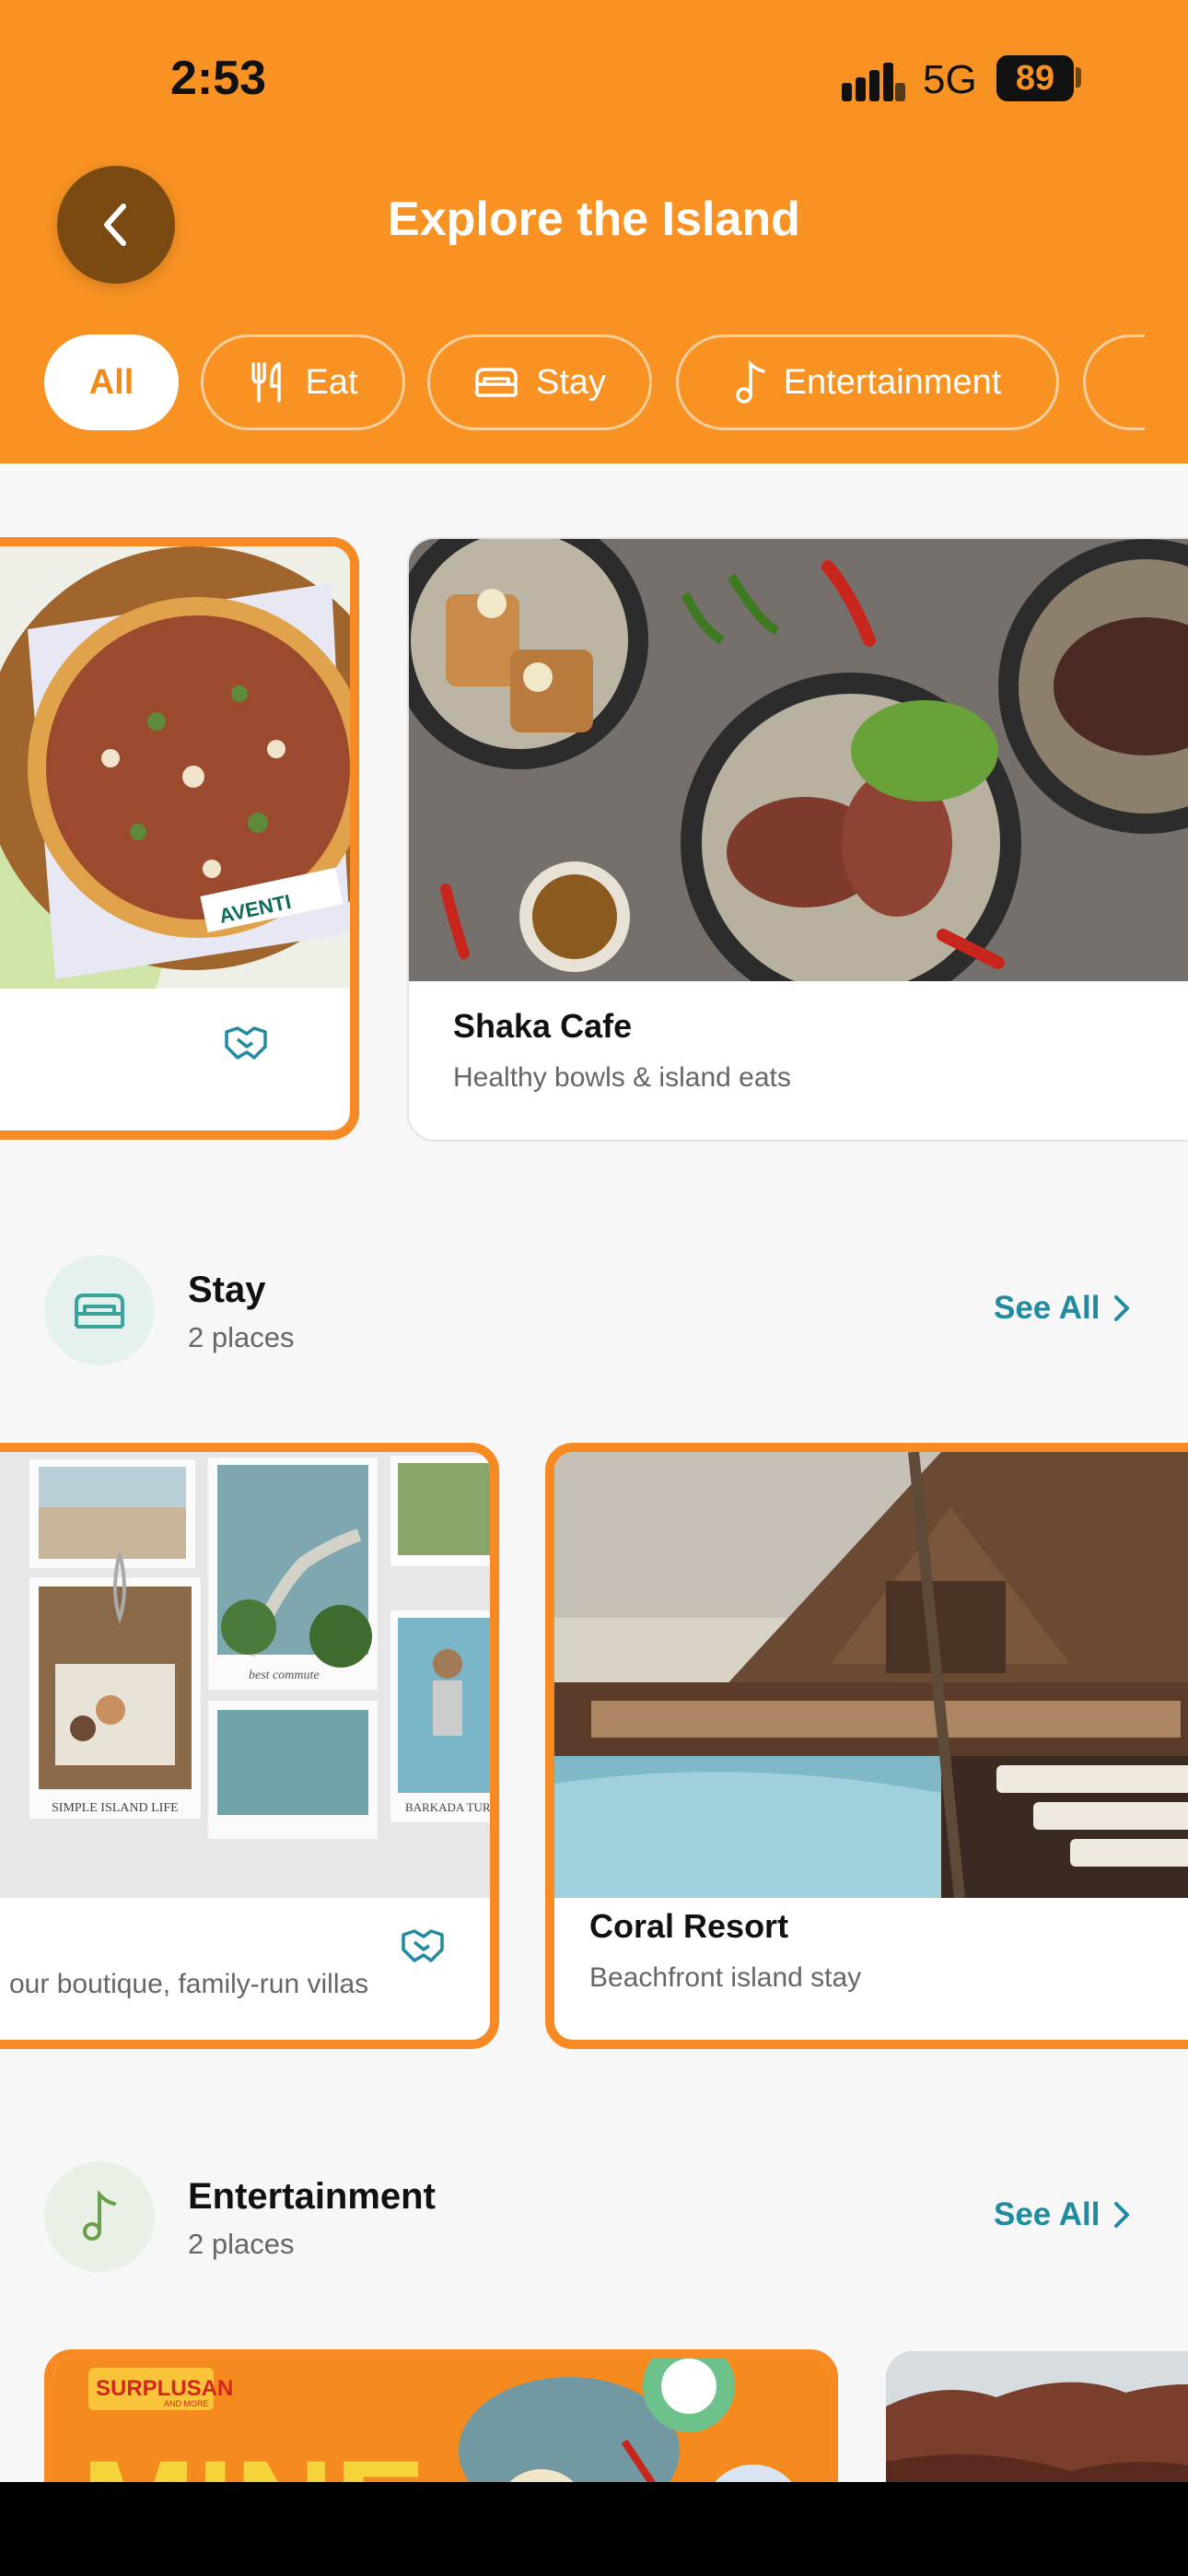  Describe the element at coordinates (266, 382) in the screenshot. I see `fork-knife-icon` at that location.